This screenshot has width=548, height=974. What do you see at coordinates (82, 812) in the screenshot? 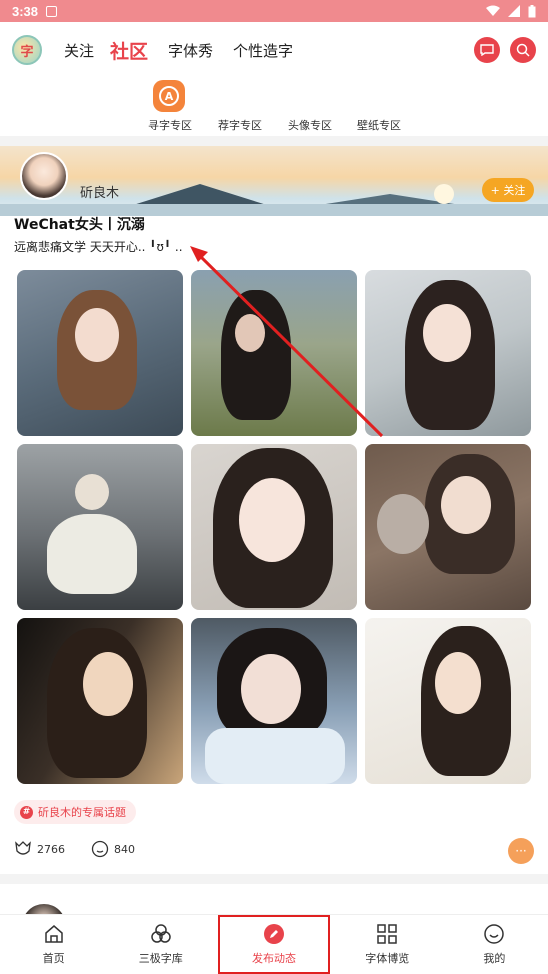
I see `topic-tag-label: 斫良木的专属话题` at bounding box center [82, 812].